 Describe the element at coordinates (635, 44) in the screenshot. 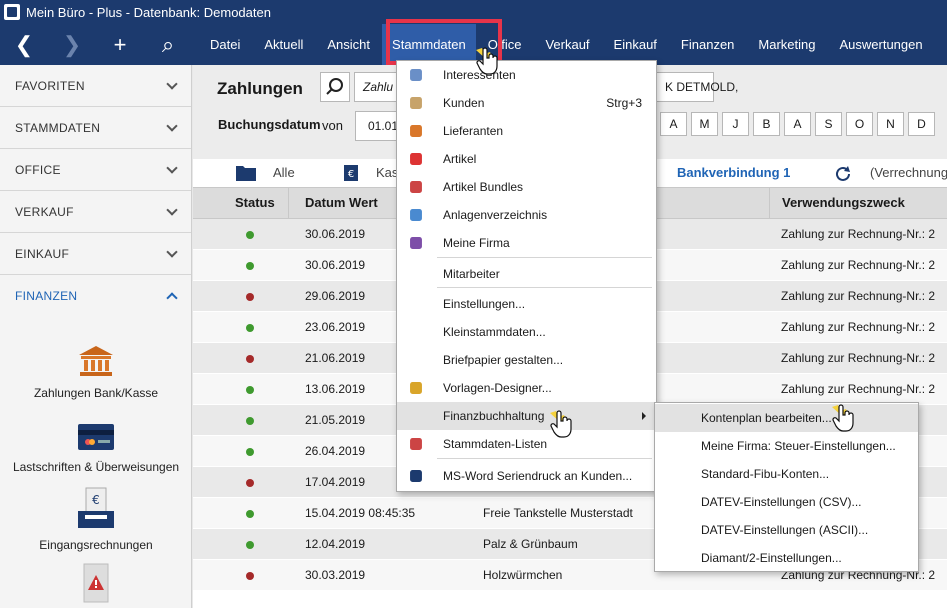

I see `menu-einkauf: Einkauf` at that location.